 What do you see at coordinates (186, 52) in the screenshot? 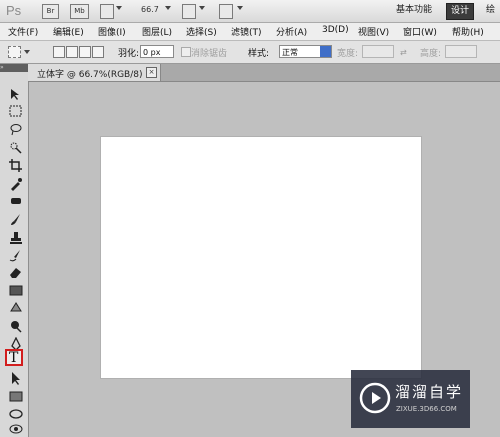
I see `antialias-checkbox` at bounding box center [186, 52].